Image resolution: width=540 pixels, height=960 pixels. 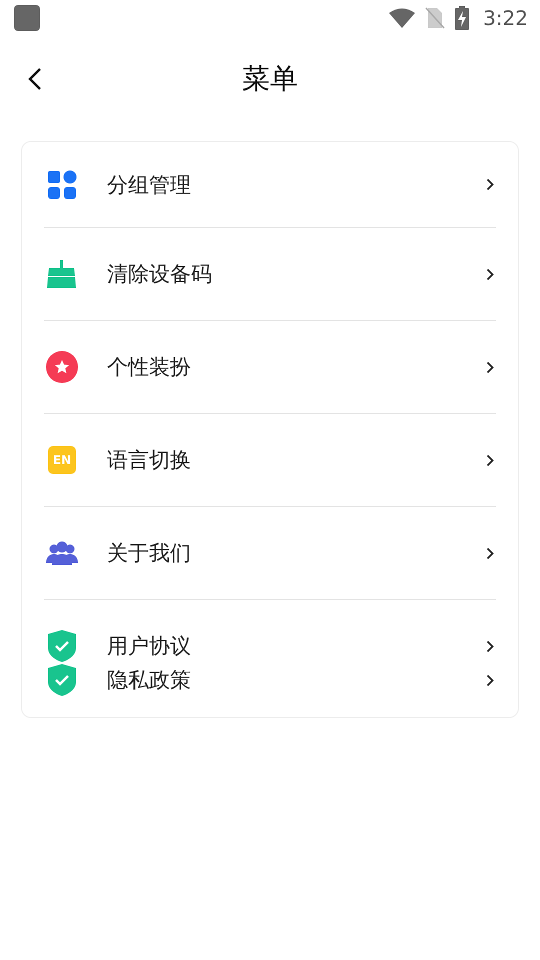 What do you see at coordinates (62, 274) in the screenshot?
I see `broom-icon` at bounding box center [62, 274].